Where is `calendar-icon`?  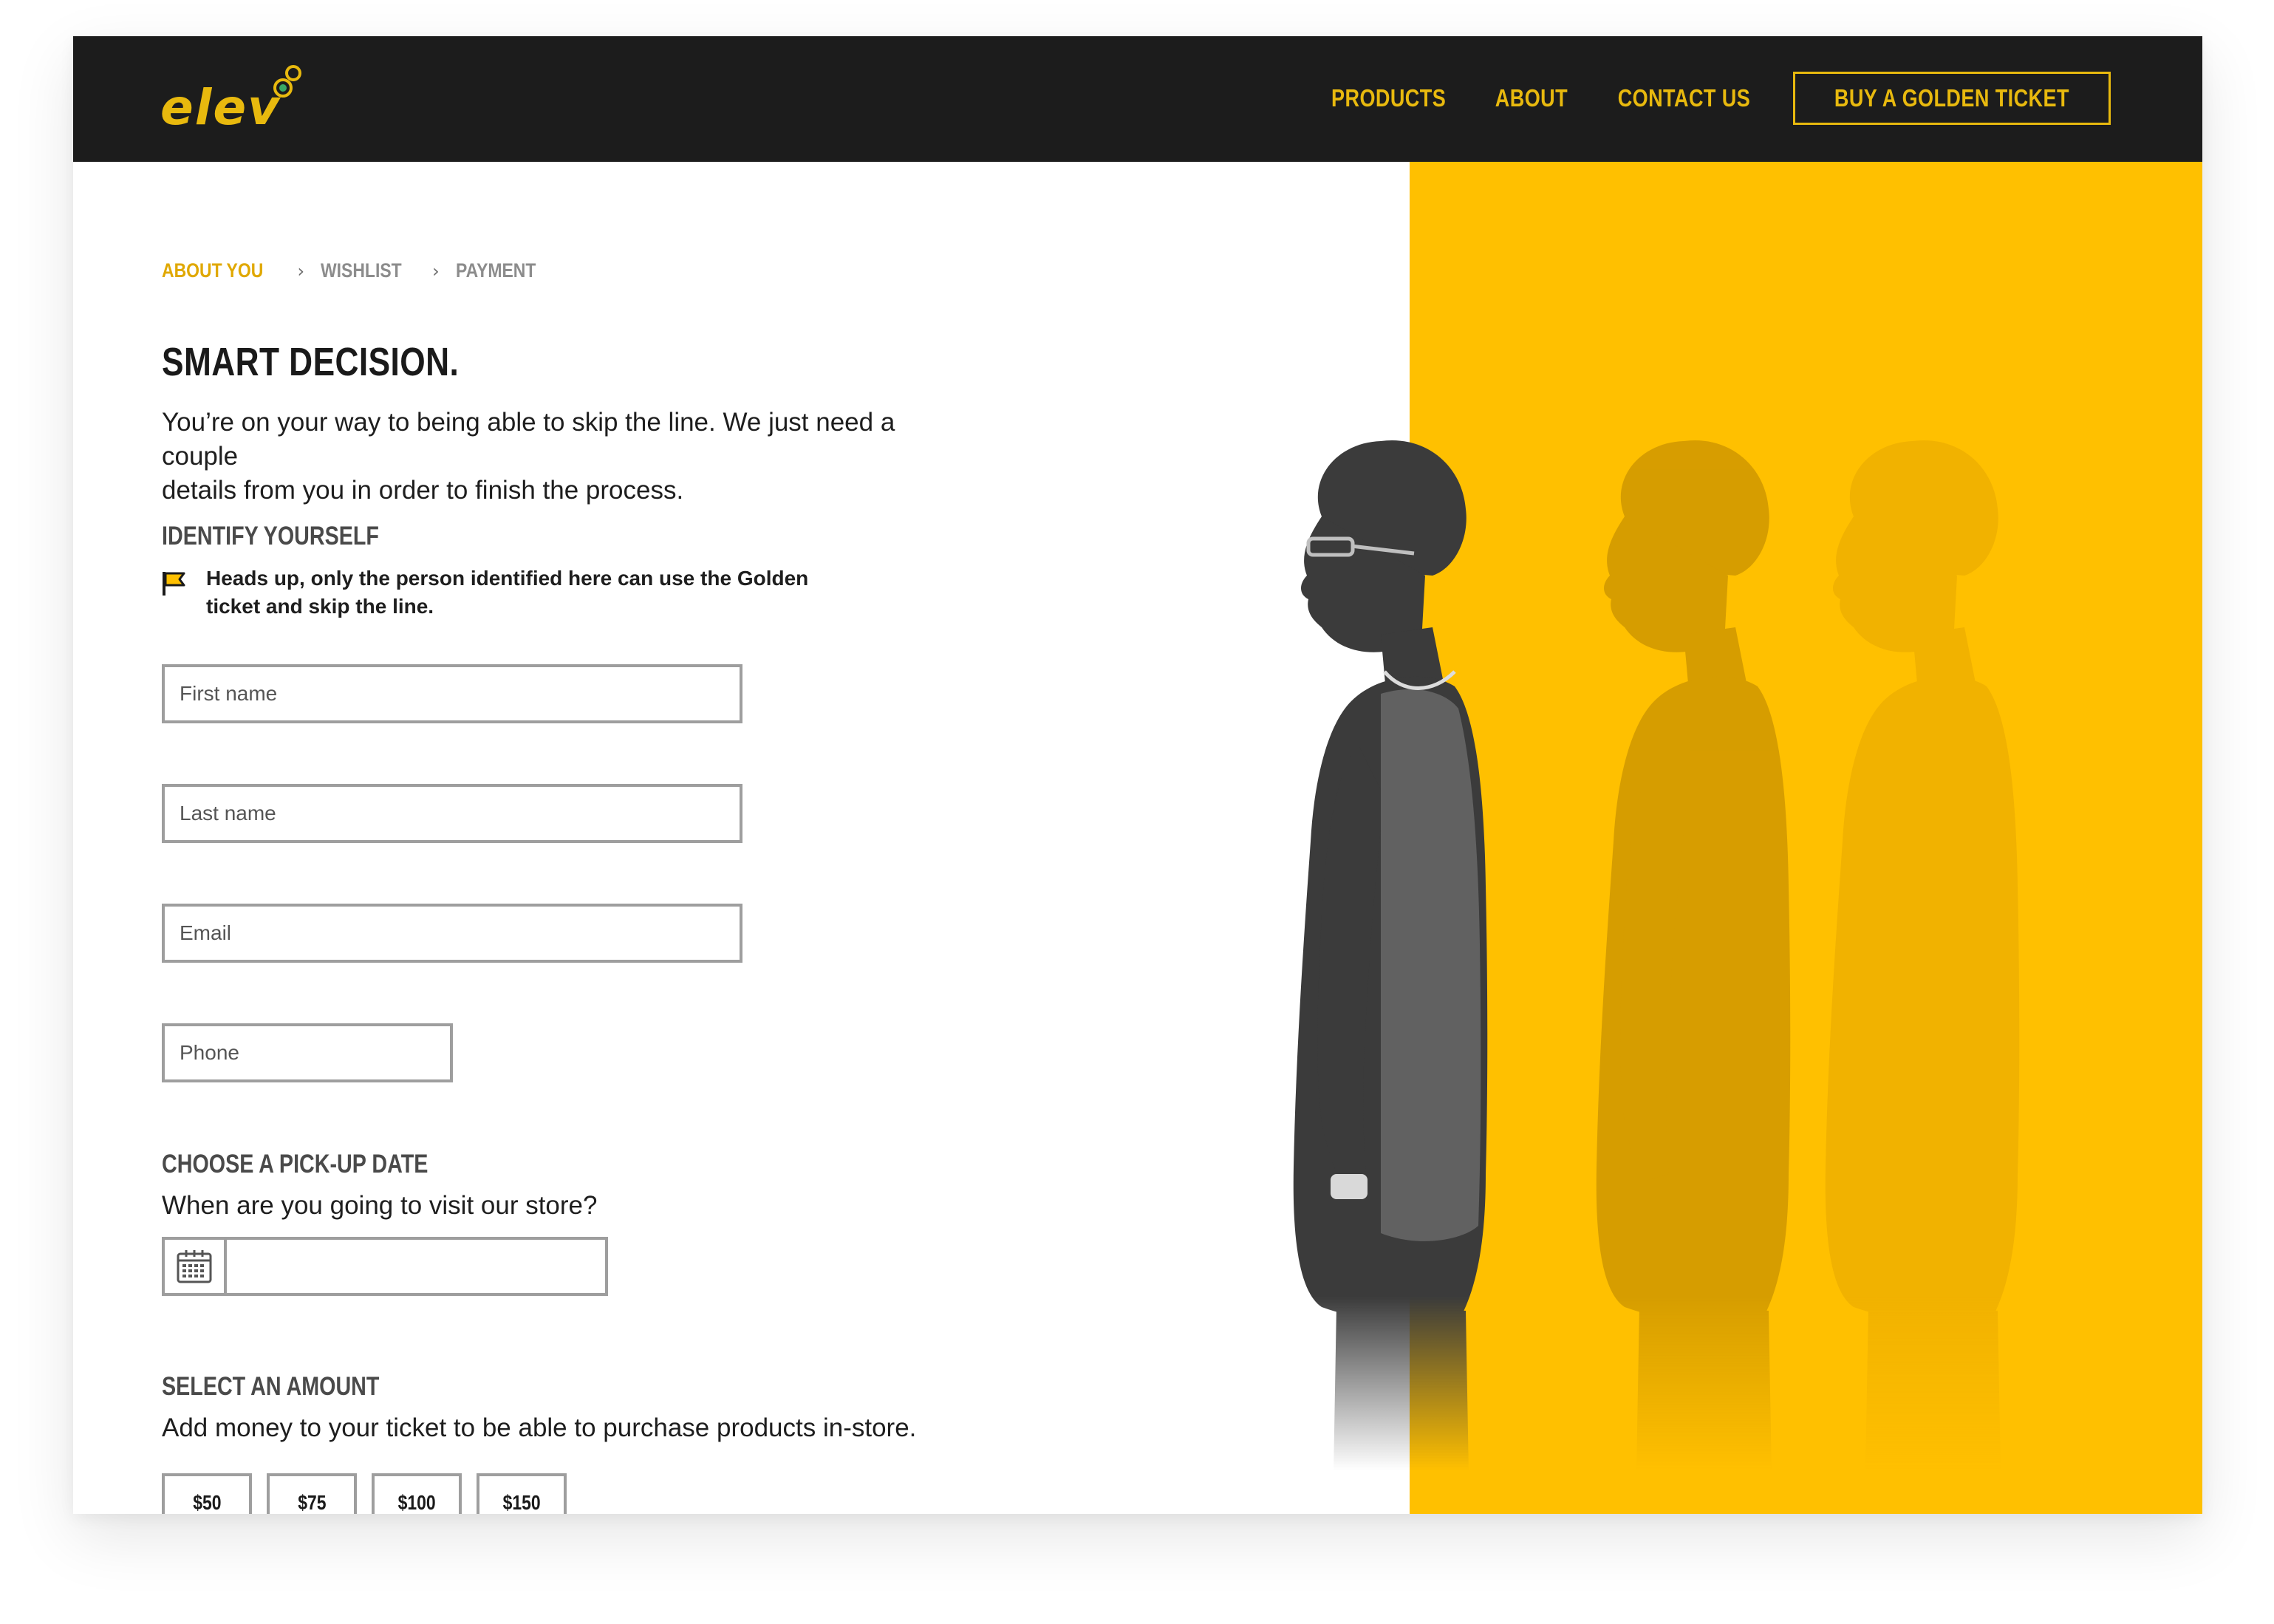 calendar-icon is located at coordinates (194, 1266).